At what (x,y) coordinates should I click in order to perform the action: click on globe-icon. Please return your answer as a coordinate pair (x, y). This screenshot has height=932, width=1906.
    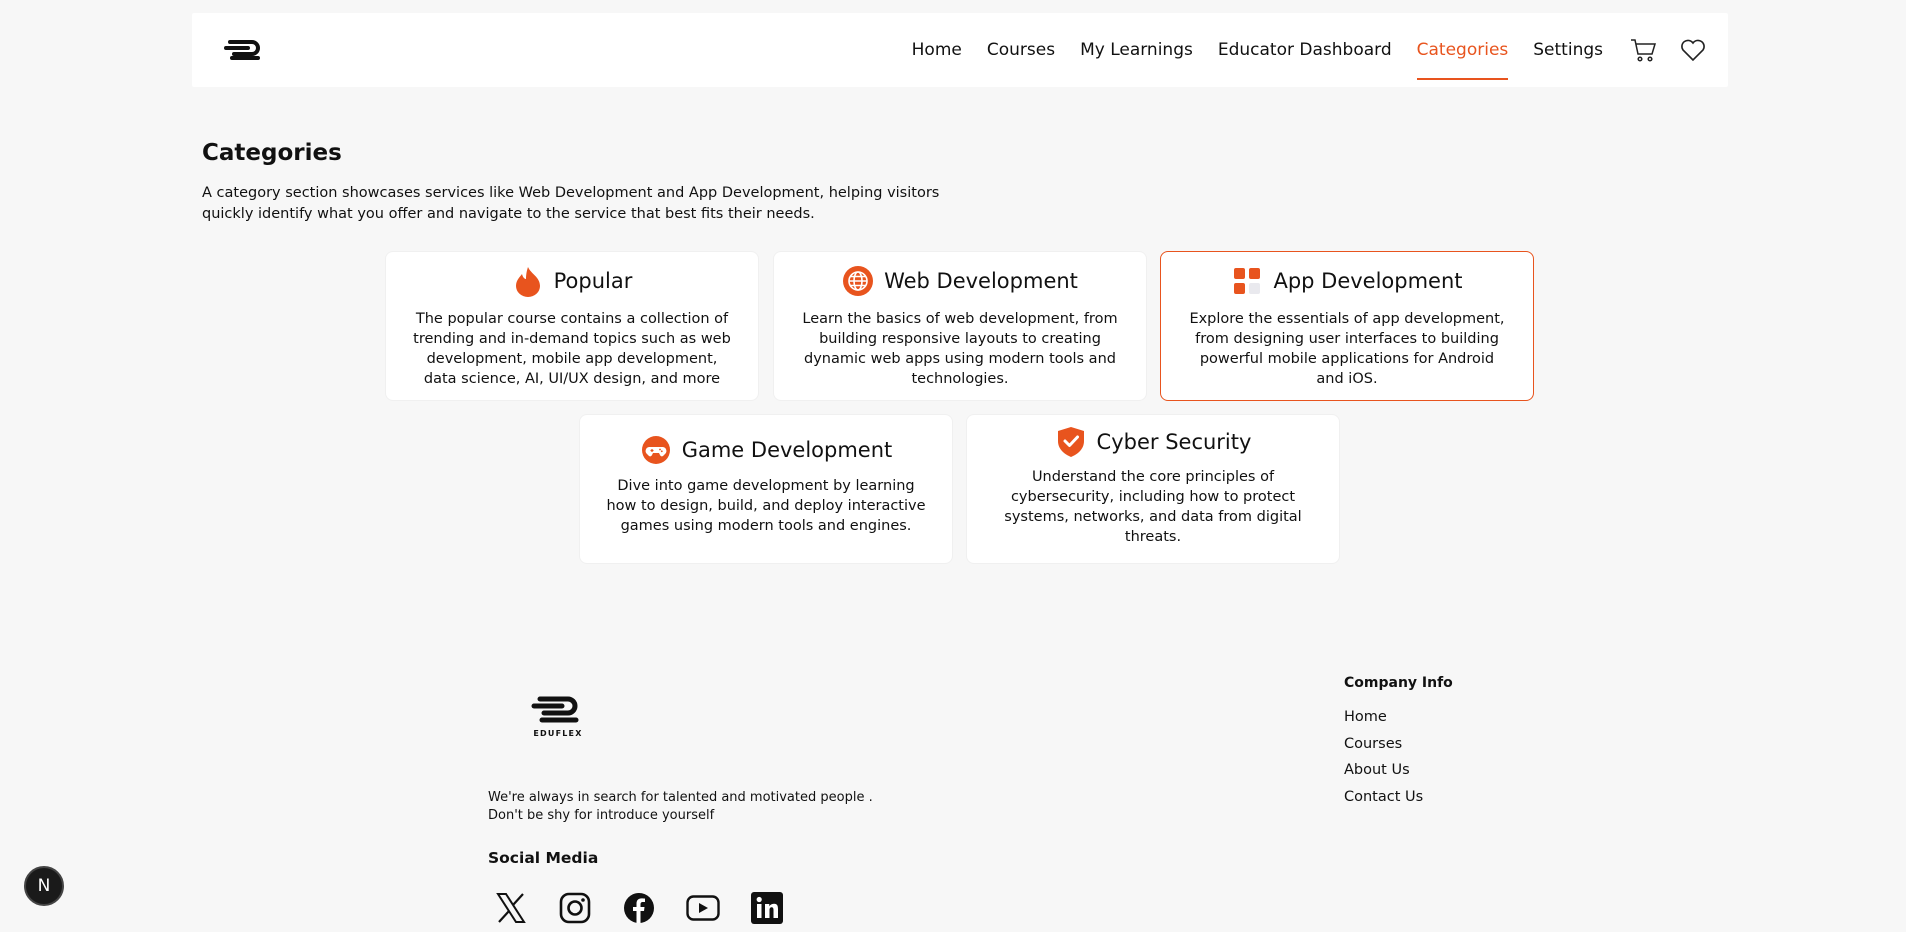
    Looking at the image, I should click on (858, 281).